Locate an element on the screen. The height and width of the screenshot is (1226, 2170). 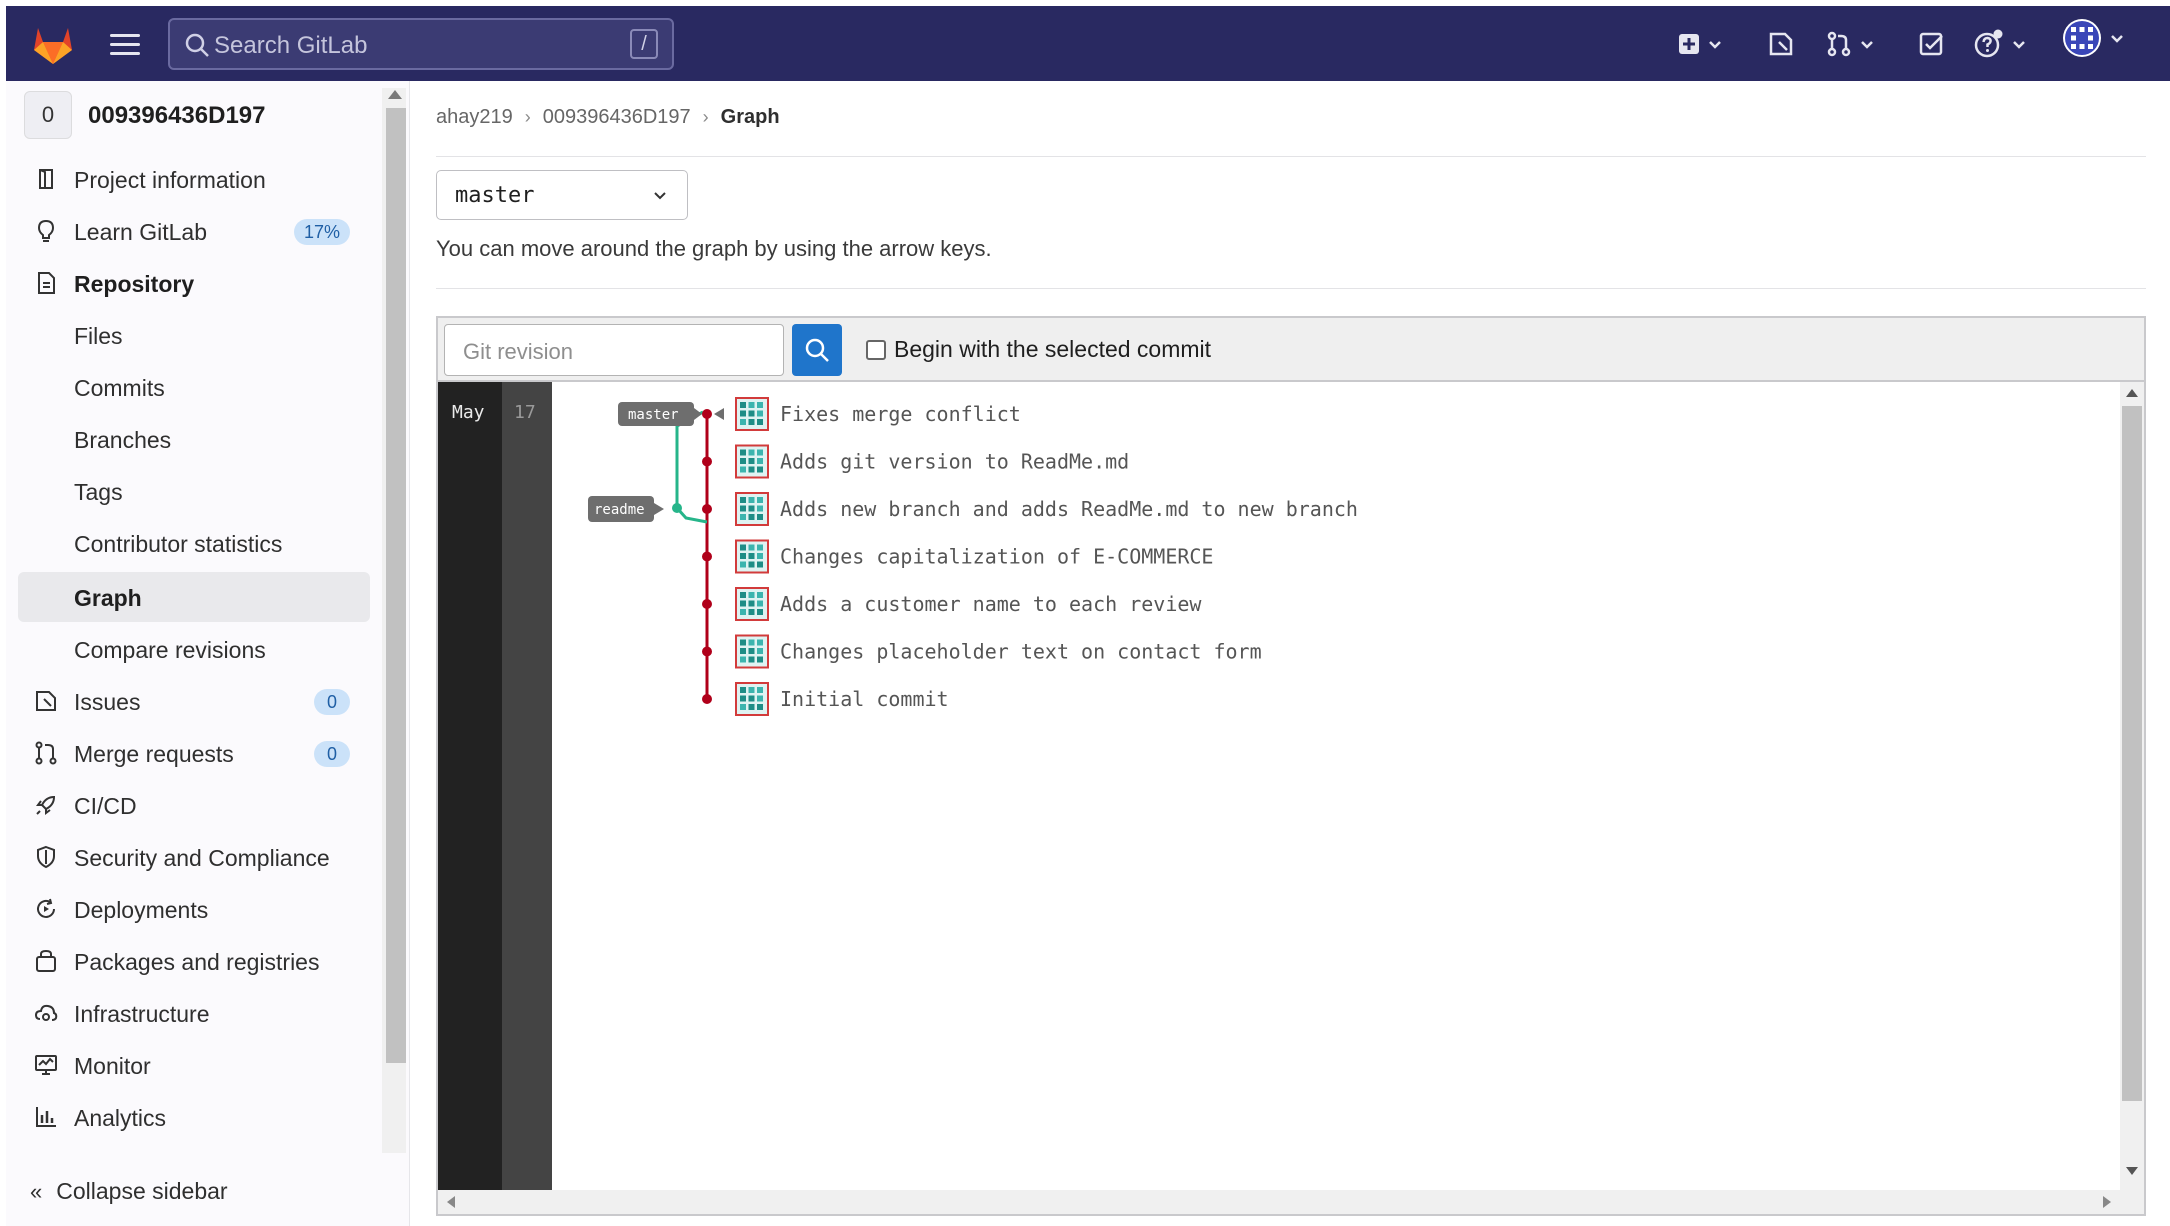
sidebar-item-compare-revisions: Compare revisions is located at coordinates (194, 649).